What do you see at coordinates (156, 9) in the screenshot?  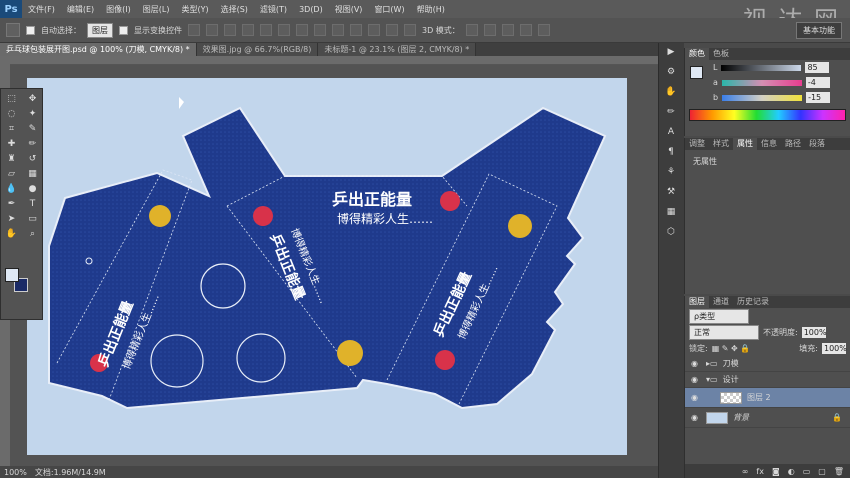 I see `menu-layer: 图层(L)` at bounding box center [156, 9].